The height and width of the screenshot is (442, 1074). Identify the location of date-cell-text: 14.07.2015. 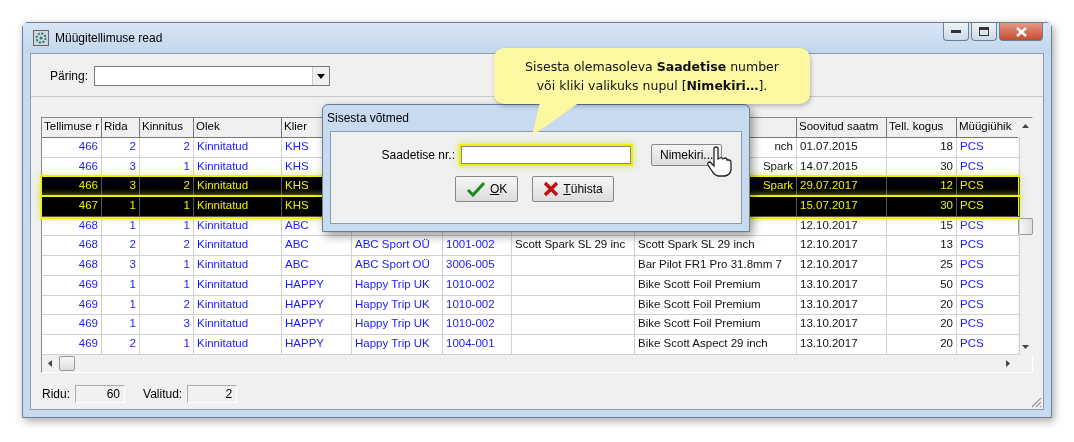
(829, 166).